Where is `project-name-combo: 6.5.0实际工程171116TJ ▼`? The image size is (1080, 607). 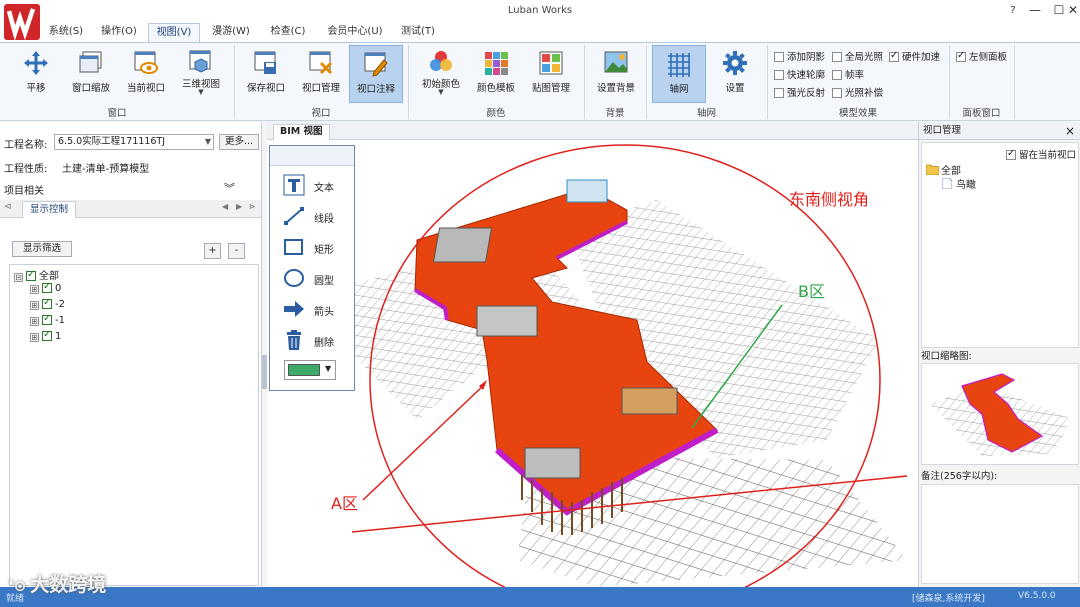
project-name-combo: 6.5.0实际工程171116TJ ▼ is located at coordinates (134, 142).